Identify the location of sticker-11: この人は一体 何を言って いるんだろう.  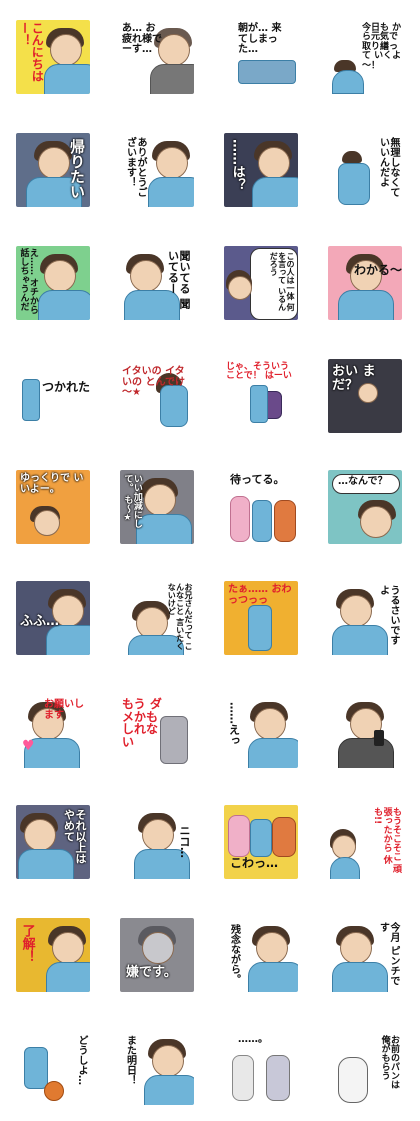
(261, 283).